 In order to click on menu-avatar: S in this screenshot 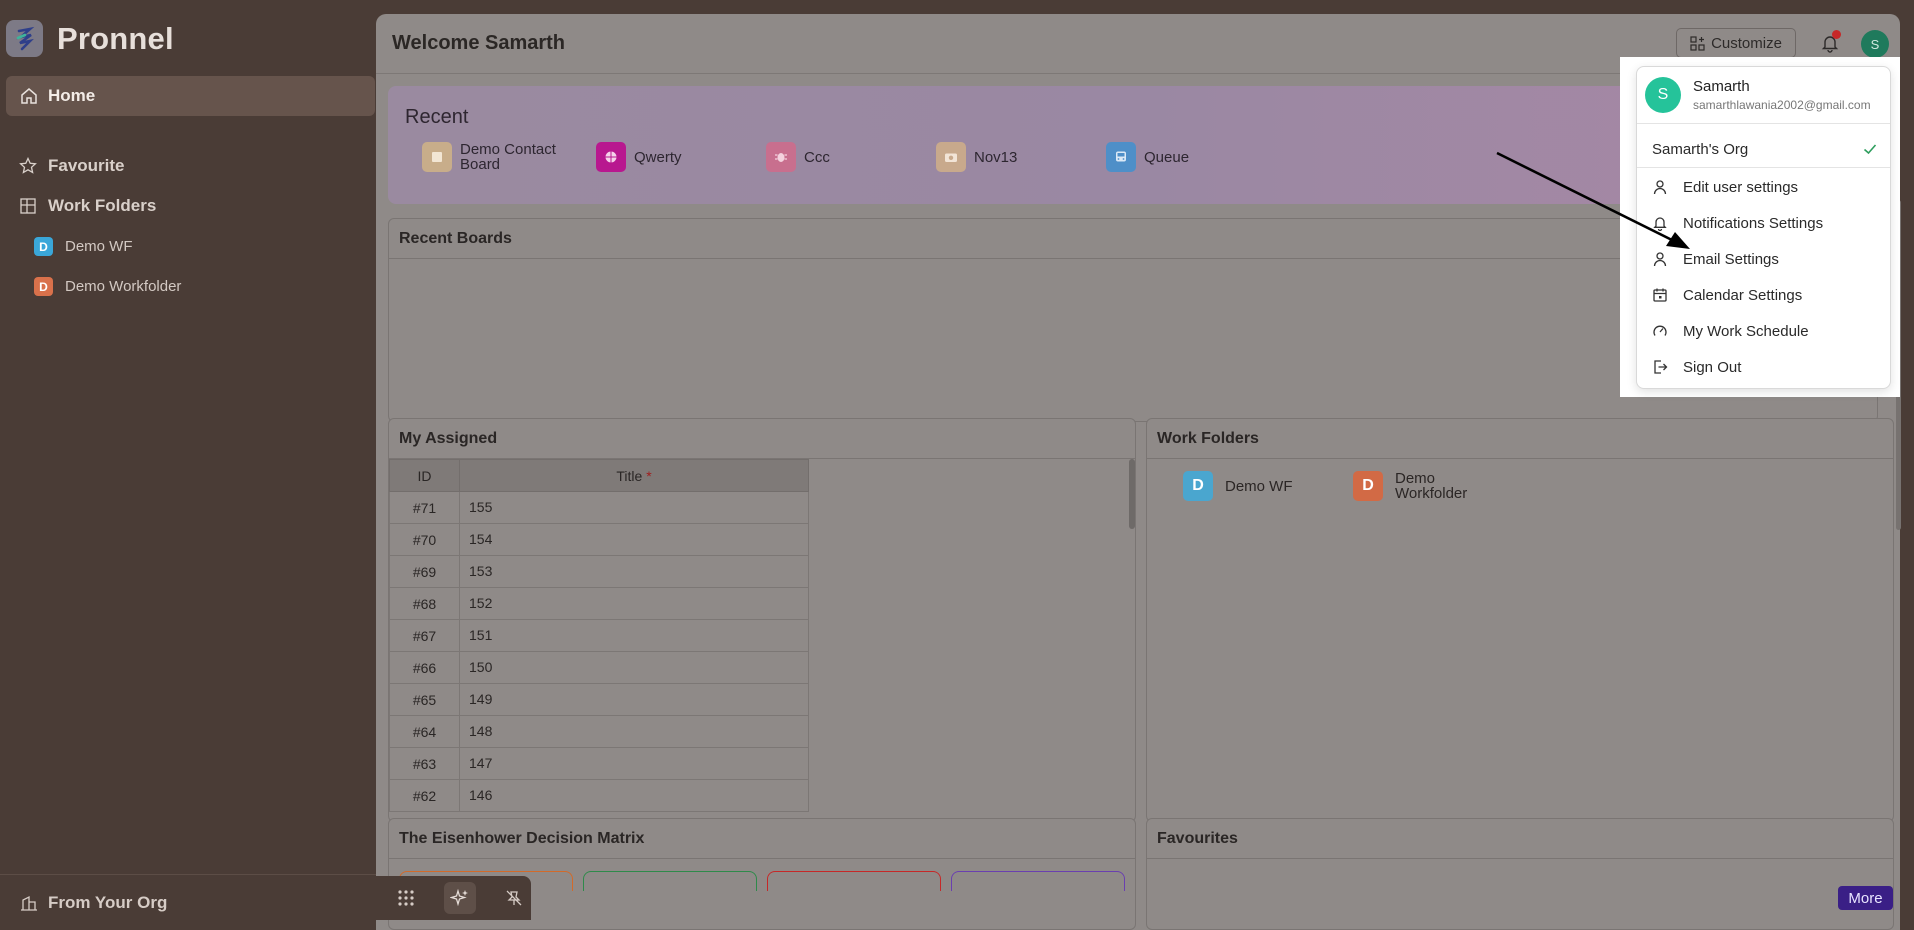, I will do `click(1663, 95)`.